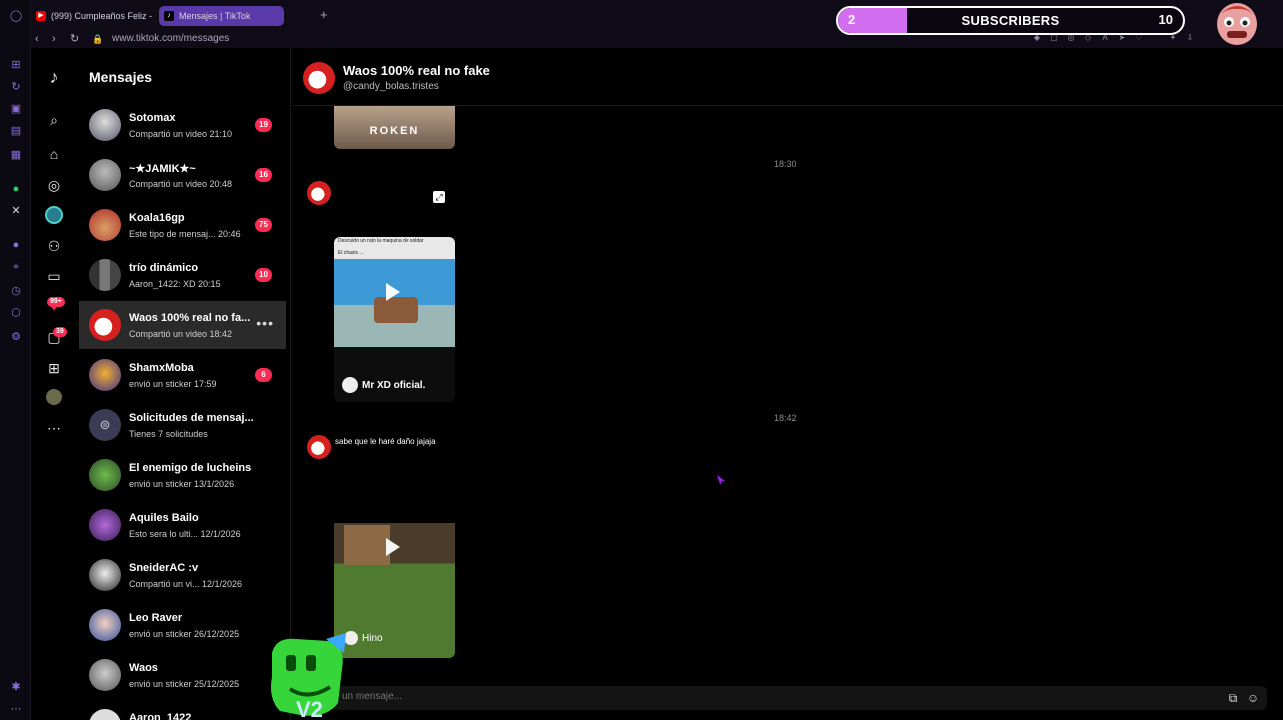  I want to click on conversation-item: Waos envió un sticker 25/12/2025, so click(182, 675).